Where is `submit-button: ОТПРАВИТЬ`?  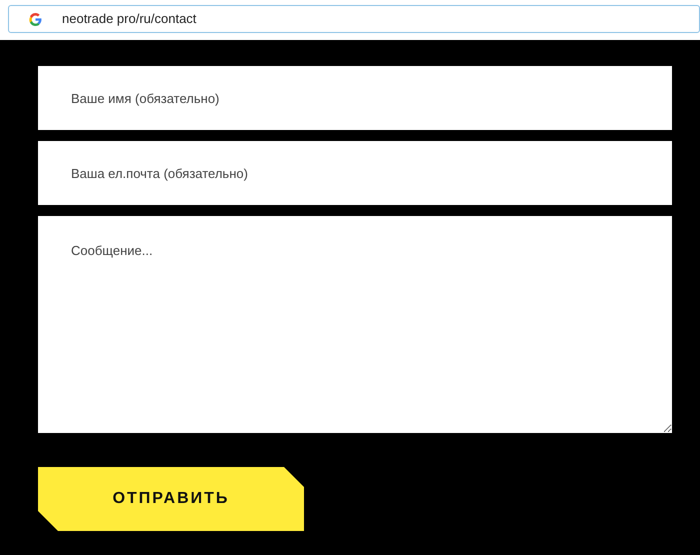 submit-button: ОТПРАВИТЬ is located at coordinates (171, 499).